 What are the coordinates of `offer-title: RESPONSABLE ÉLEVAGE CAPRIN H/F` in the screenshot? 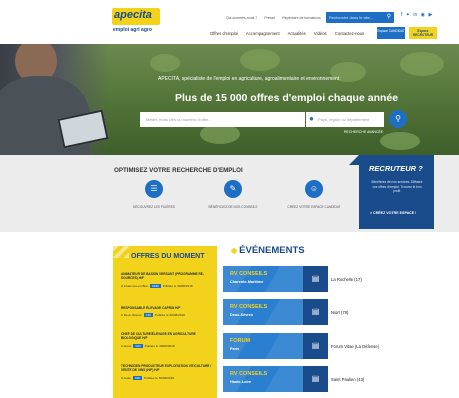 It's located at (151, 308).